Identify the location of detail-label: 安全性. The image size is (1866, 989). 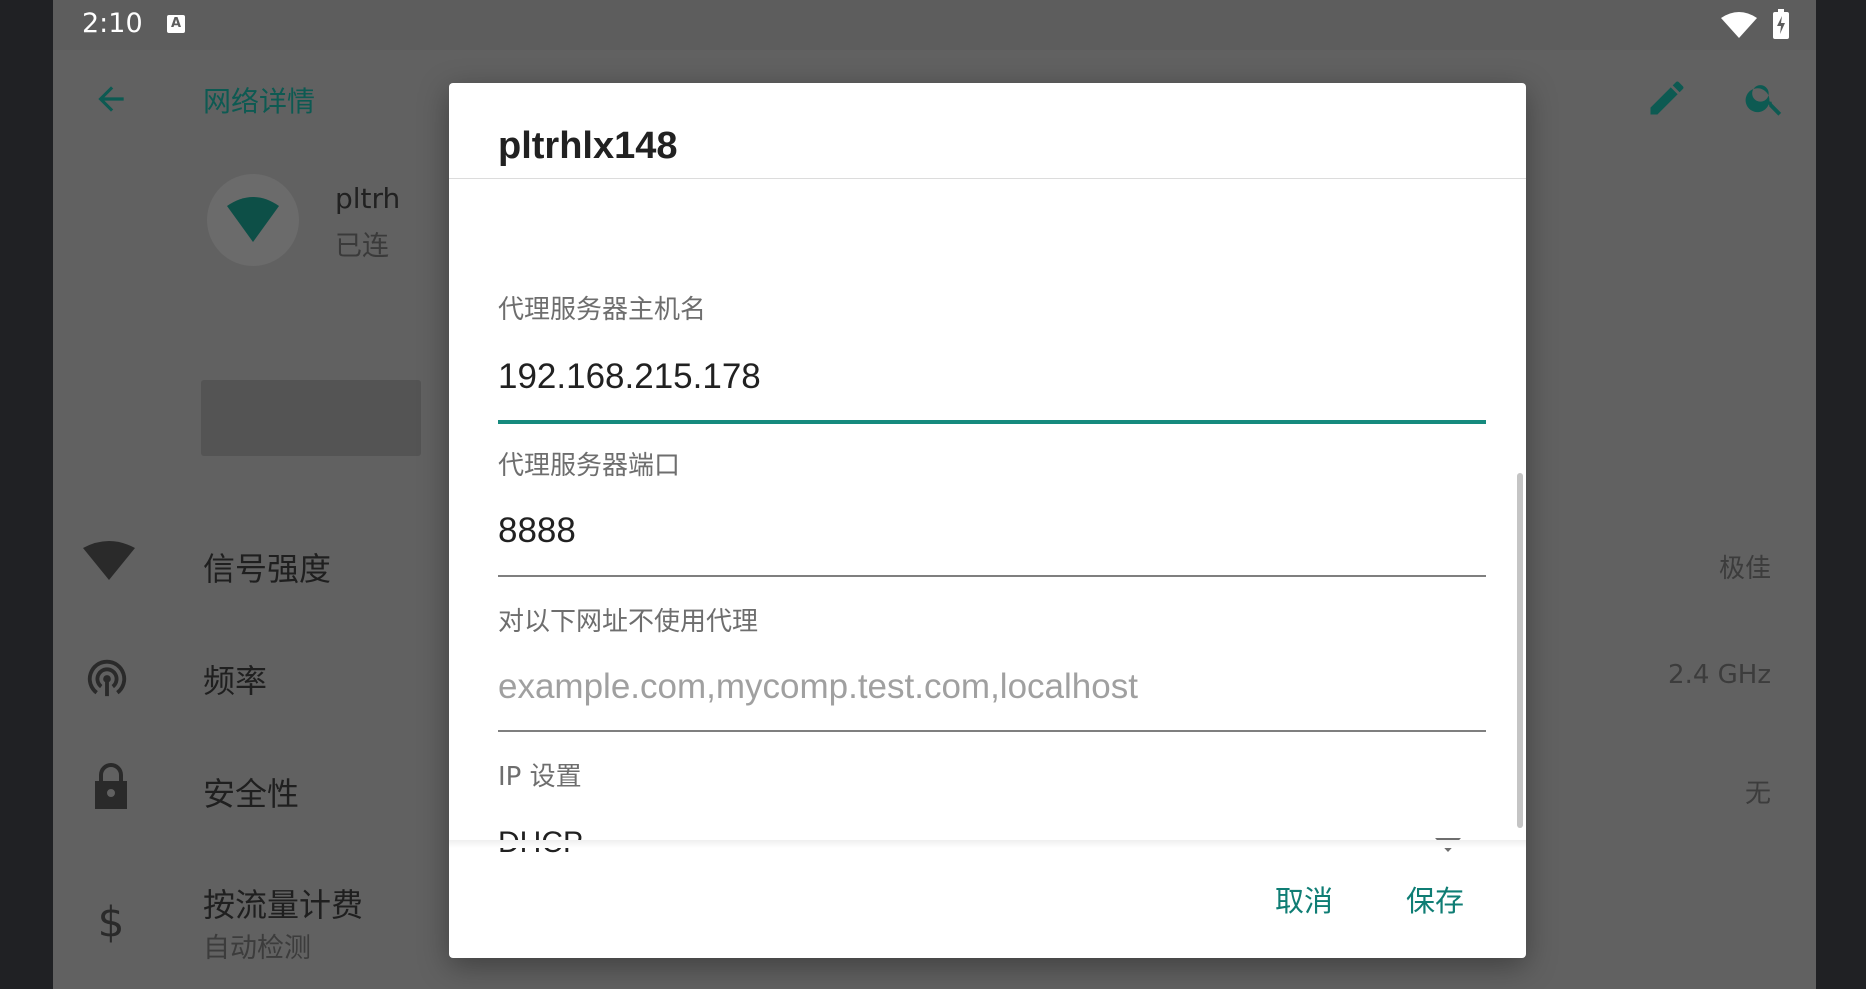
(251, 794).